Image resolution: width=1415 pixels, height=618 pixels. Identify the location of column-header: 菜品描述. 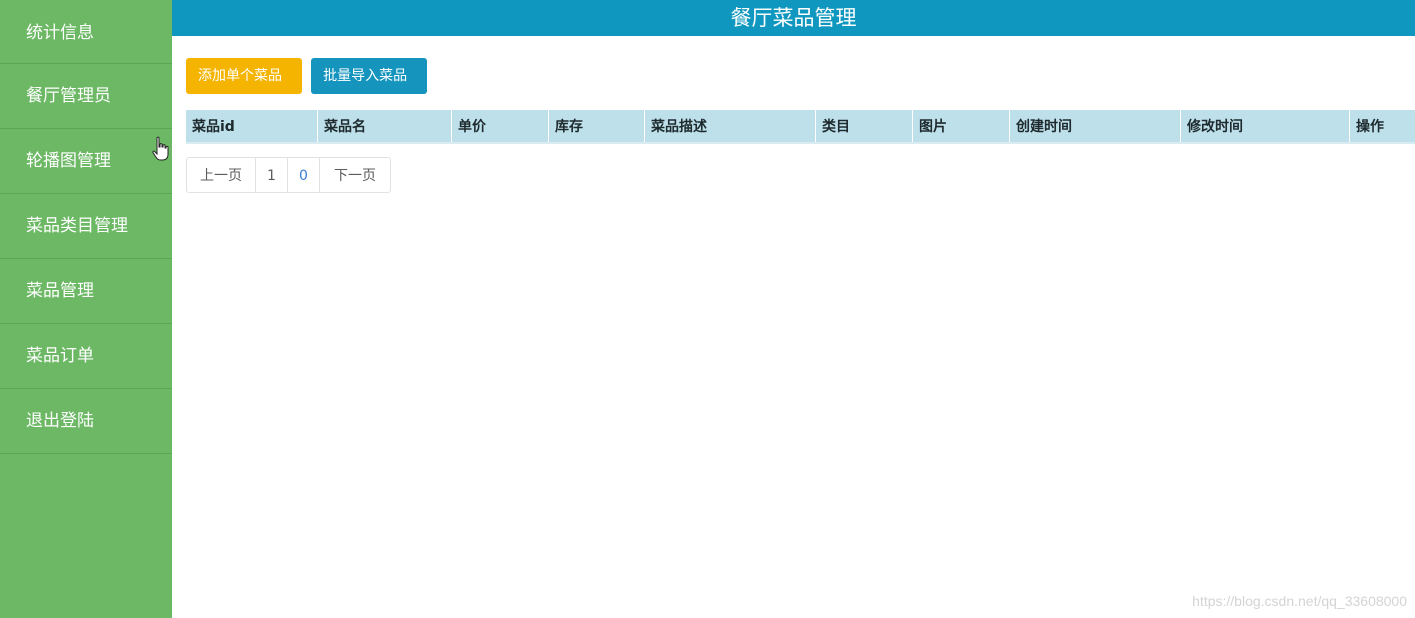
(730, 126).